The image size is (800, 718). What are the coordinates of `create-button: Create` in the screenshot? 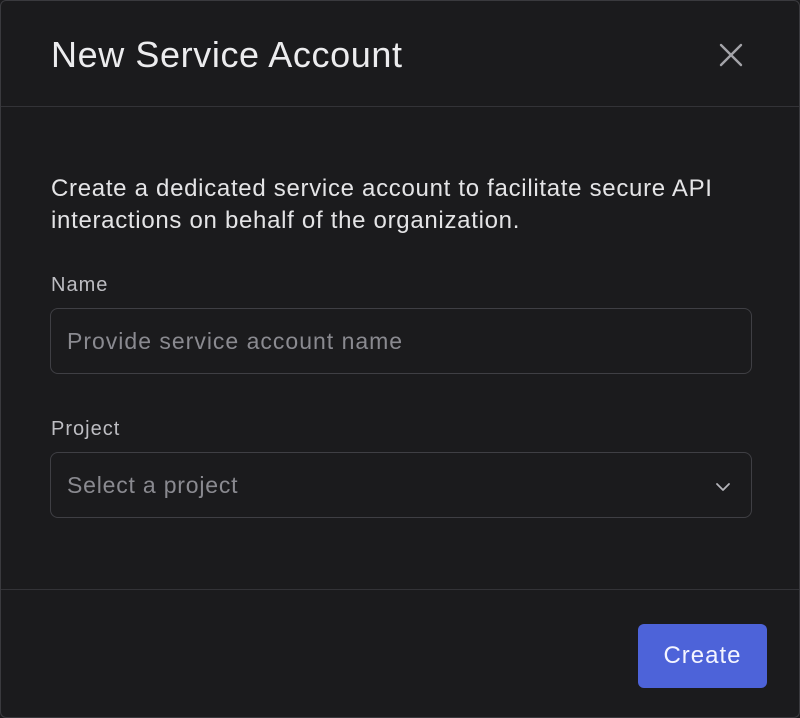 It's located at (702, 656).